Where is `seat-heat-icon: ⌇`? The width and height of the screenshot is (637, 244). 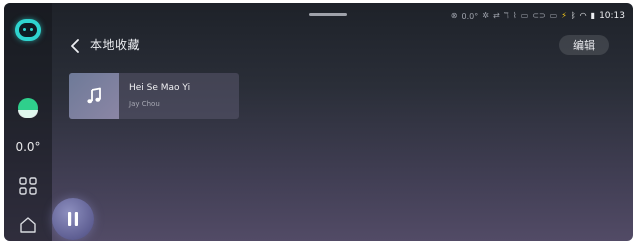 seat-heat-icon: ⌇ is located at coordinates (514, 15).